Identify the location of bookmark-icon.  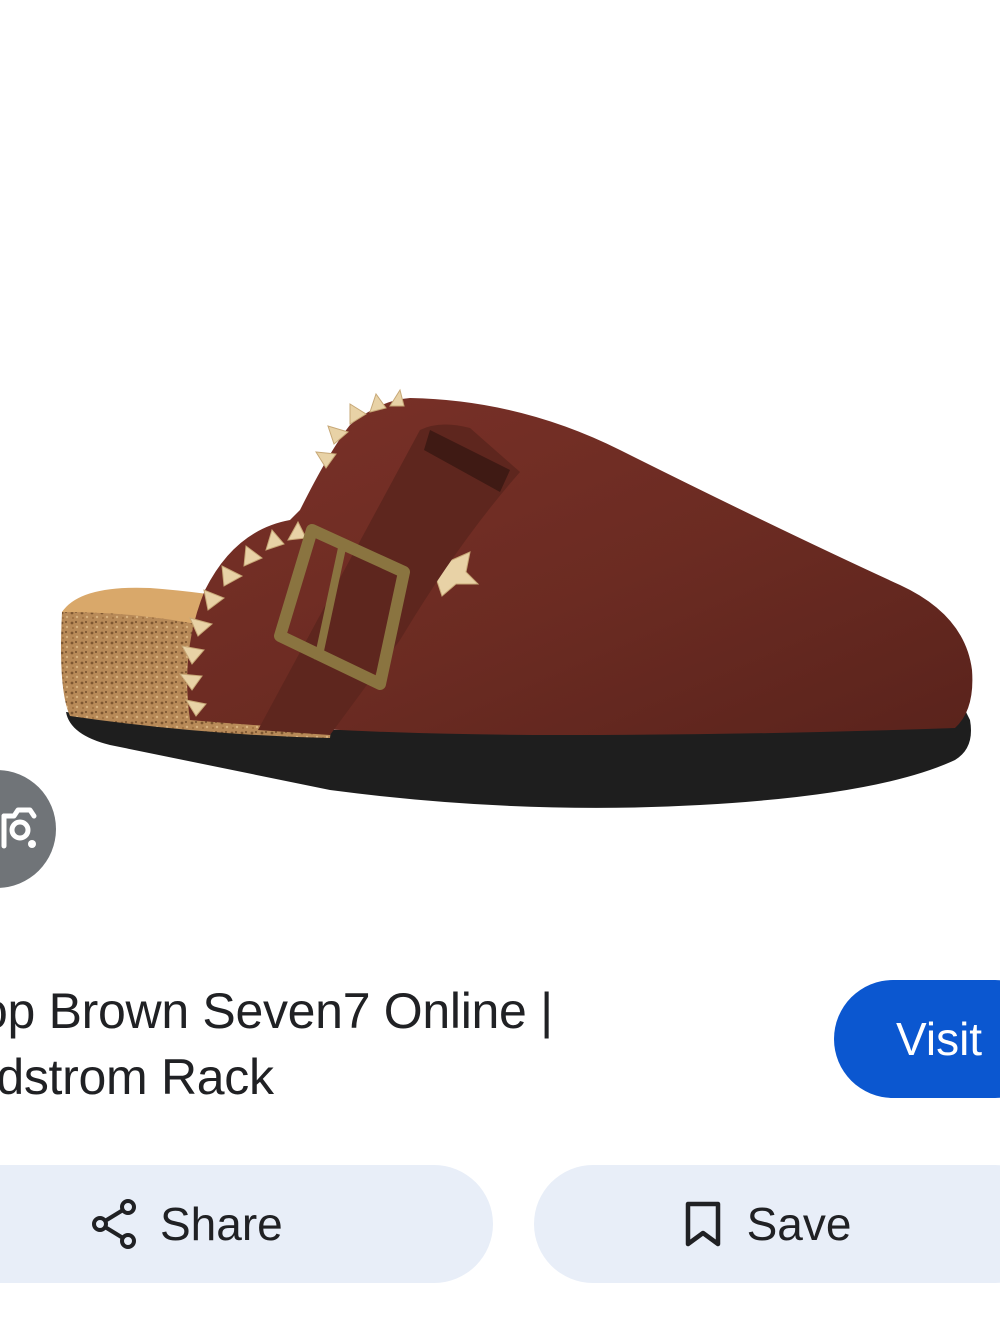
(703, 1224).